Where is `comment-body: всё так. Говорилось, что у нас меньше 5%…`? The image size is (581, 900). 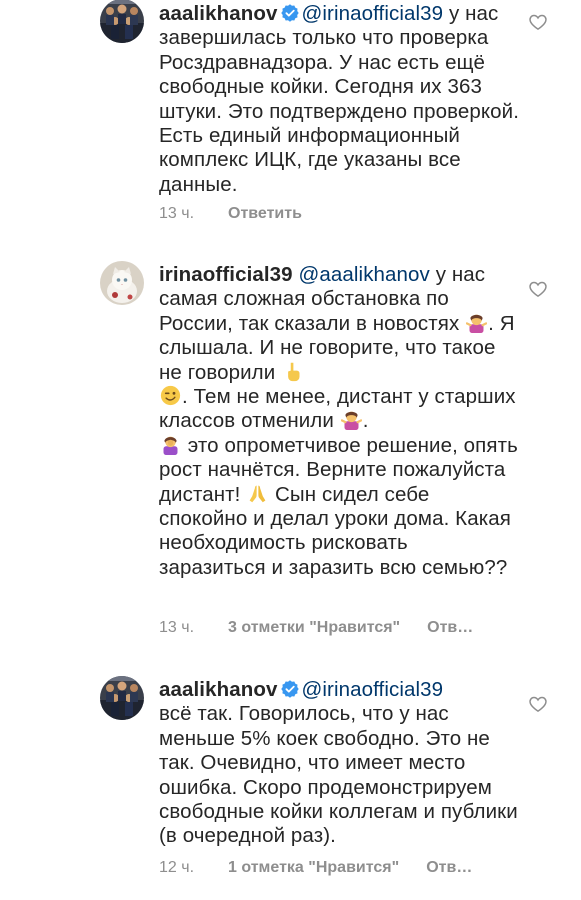 comment-body: всё так. Говорилось, что у нас меньше 5%… is located at coordinates (338, 775).